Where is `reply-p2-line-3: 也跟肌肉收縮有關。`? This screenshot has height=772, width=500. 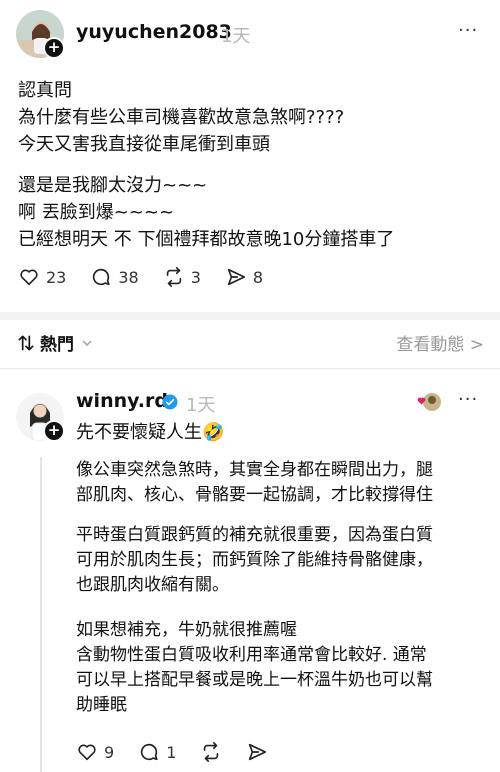 reply-p2-line-3: 也跟肌肉收縮有關。 is located at coordinates (152, 585).